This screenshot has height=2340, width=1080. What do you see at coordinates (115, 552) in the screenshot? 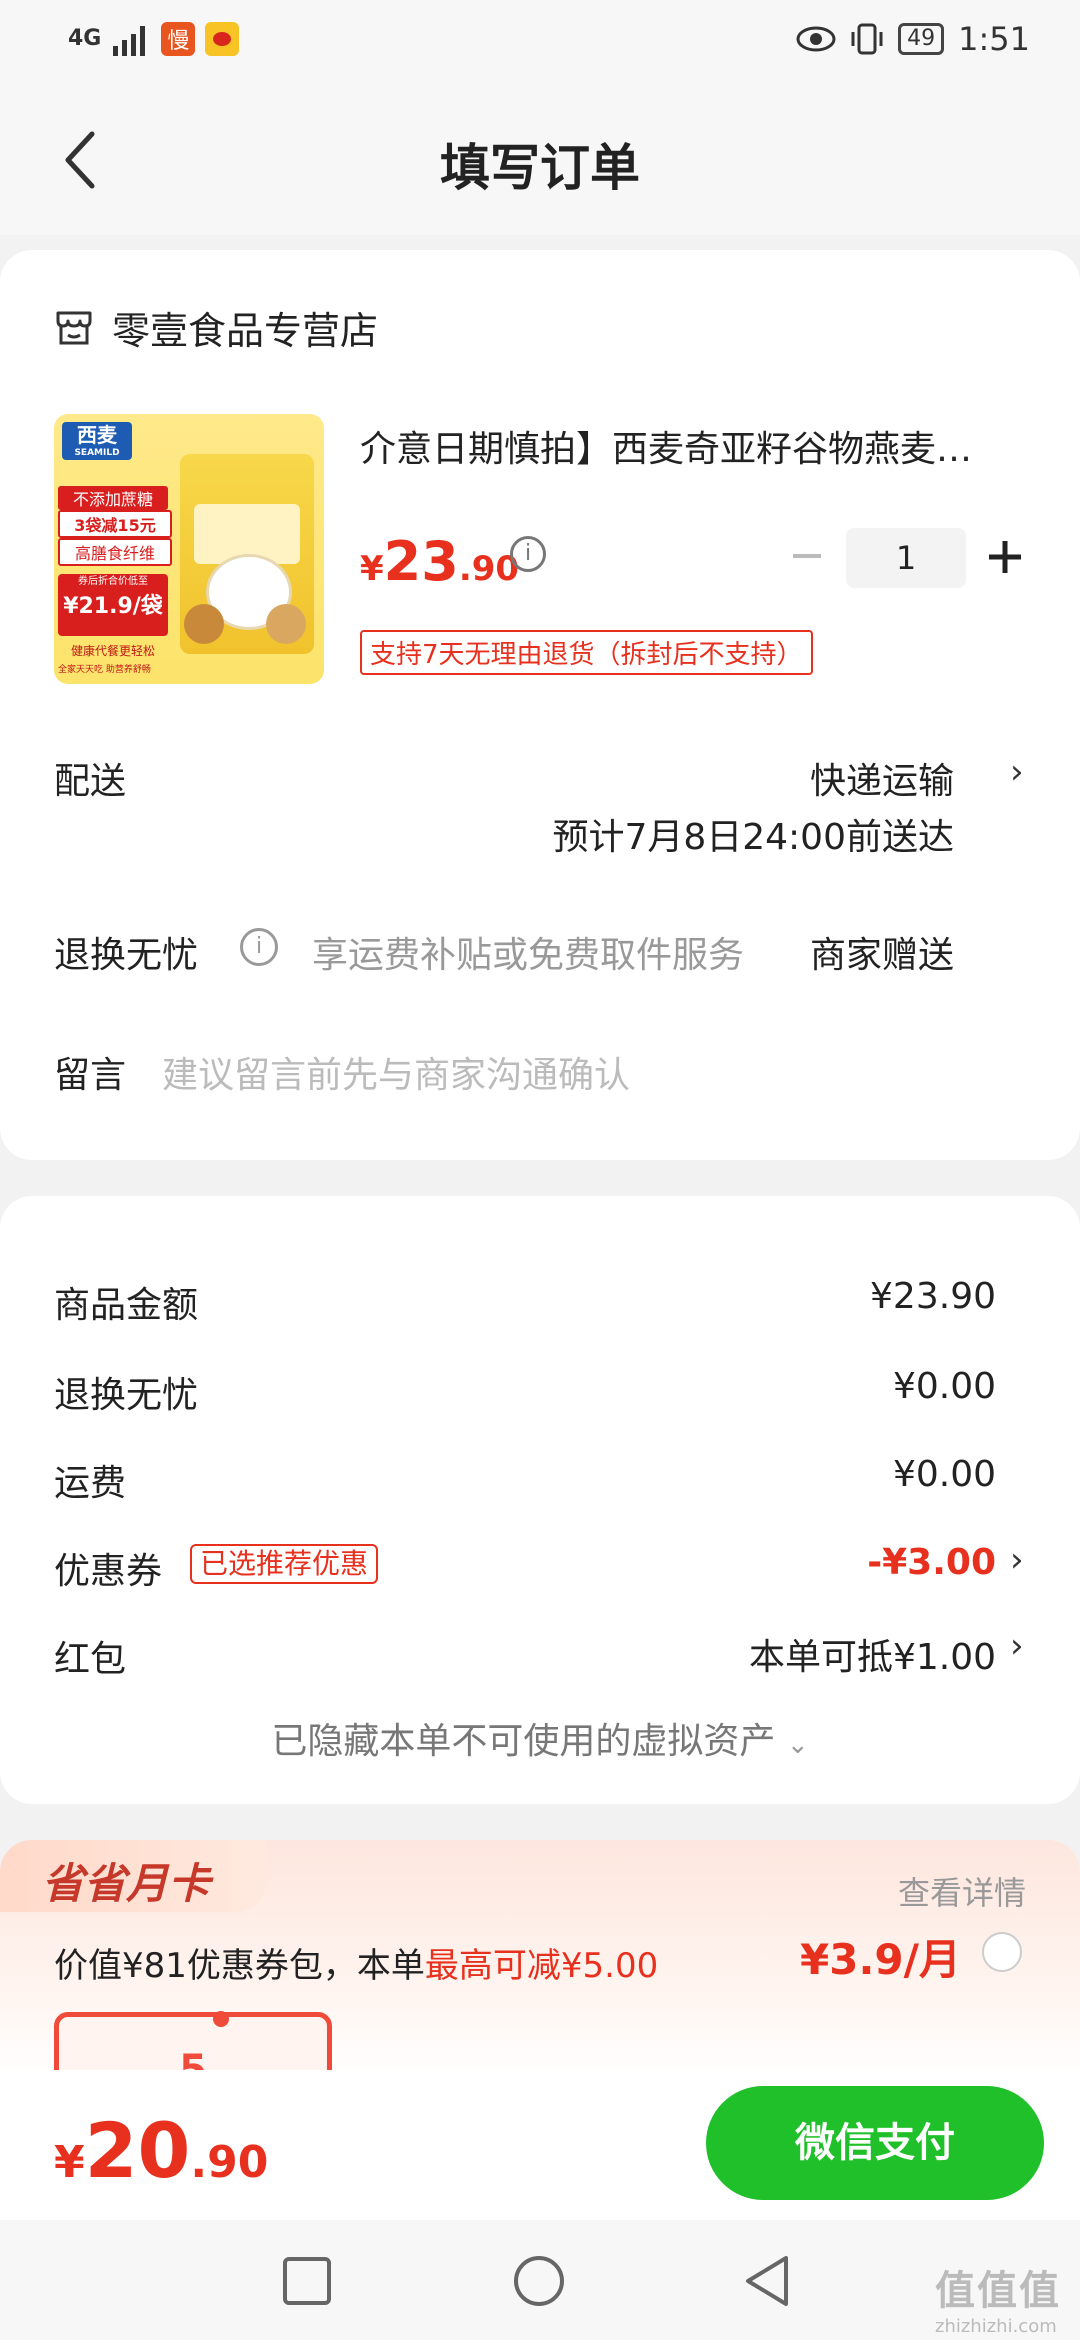
I see `thumb-tag: 高膳食纤维` at bounding box center [115, 552].